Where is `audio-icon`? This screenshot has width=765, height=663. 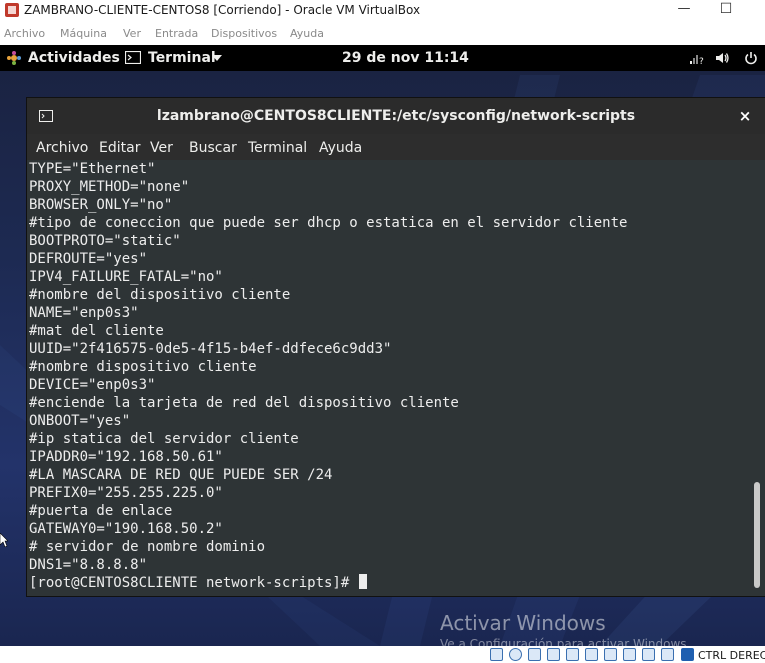 audio-icon is located at coordinates (534, 654).